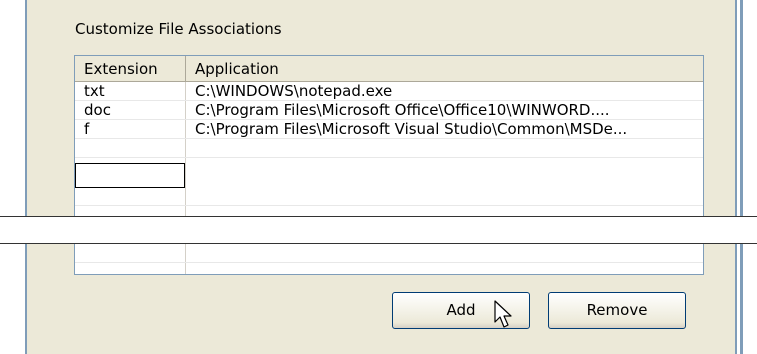 The height and width of the screenshot is (354, 757). I want to click on remove-button: Remove, so click(617, 310).